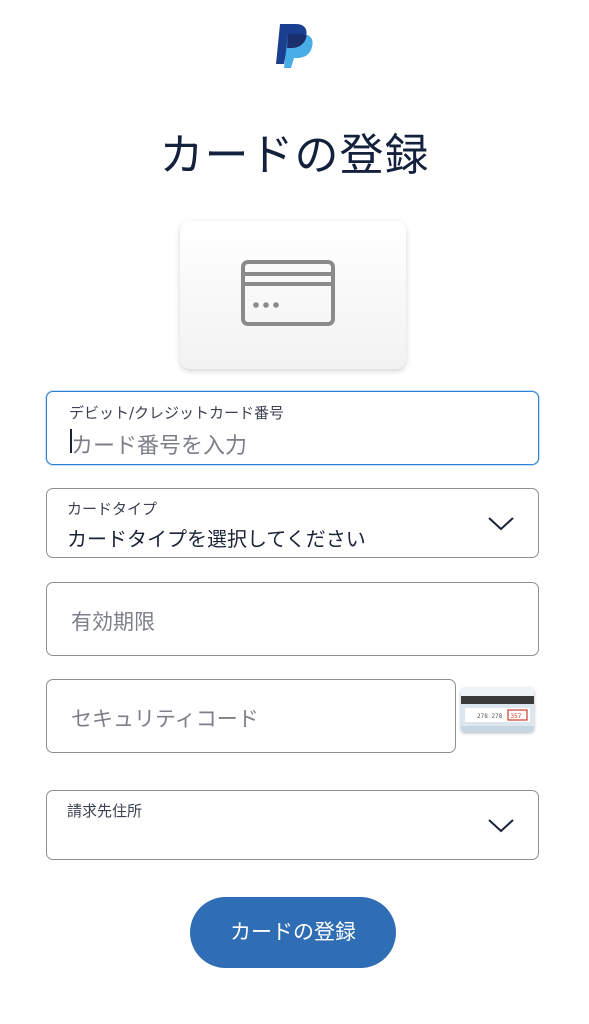 This screenshot has height=1024, width=589. What do you see at coordinates (293, 932) in the screenshot?
I see `add-card-button: カードの登録` at bounding box center [293, 932].